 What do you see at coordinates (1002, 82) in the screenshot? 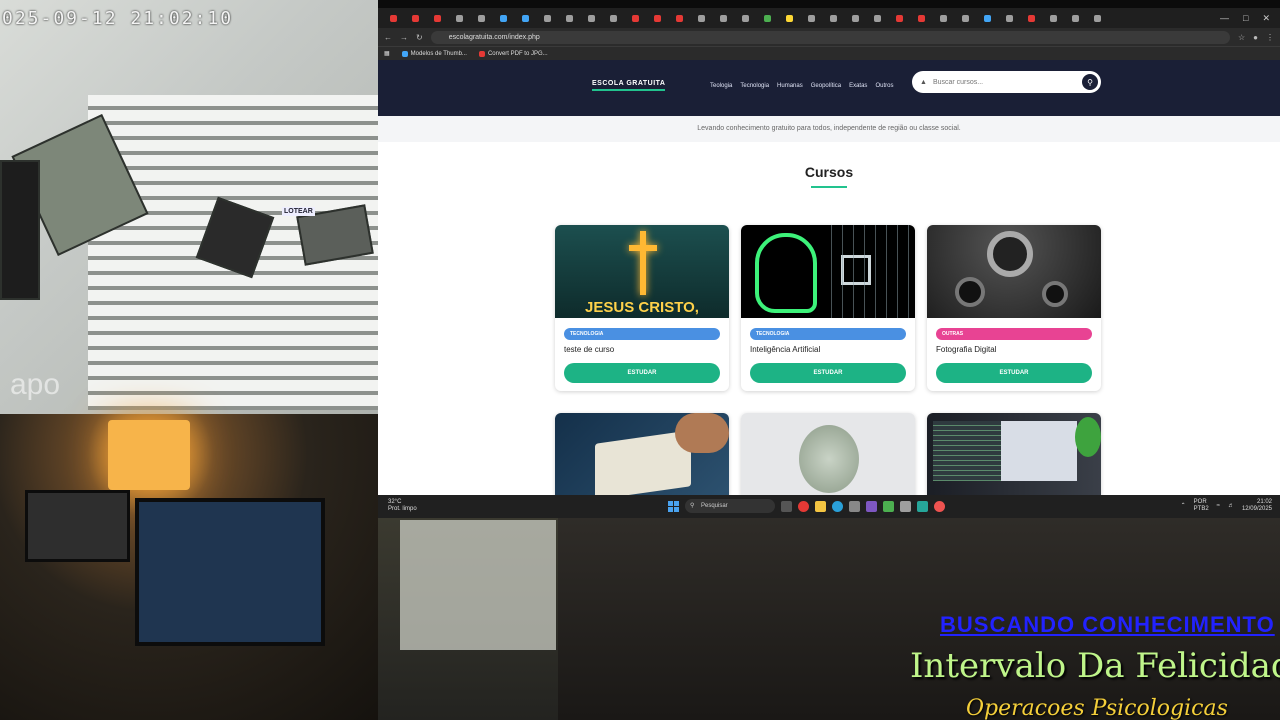
I see `search-input` at bounding box center [1002, 82].